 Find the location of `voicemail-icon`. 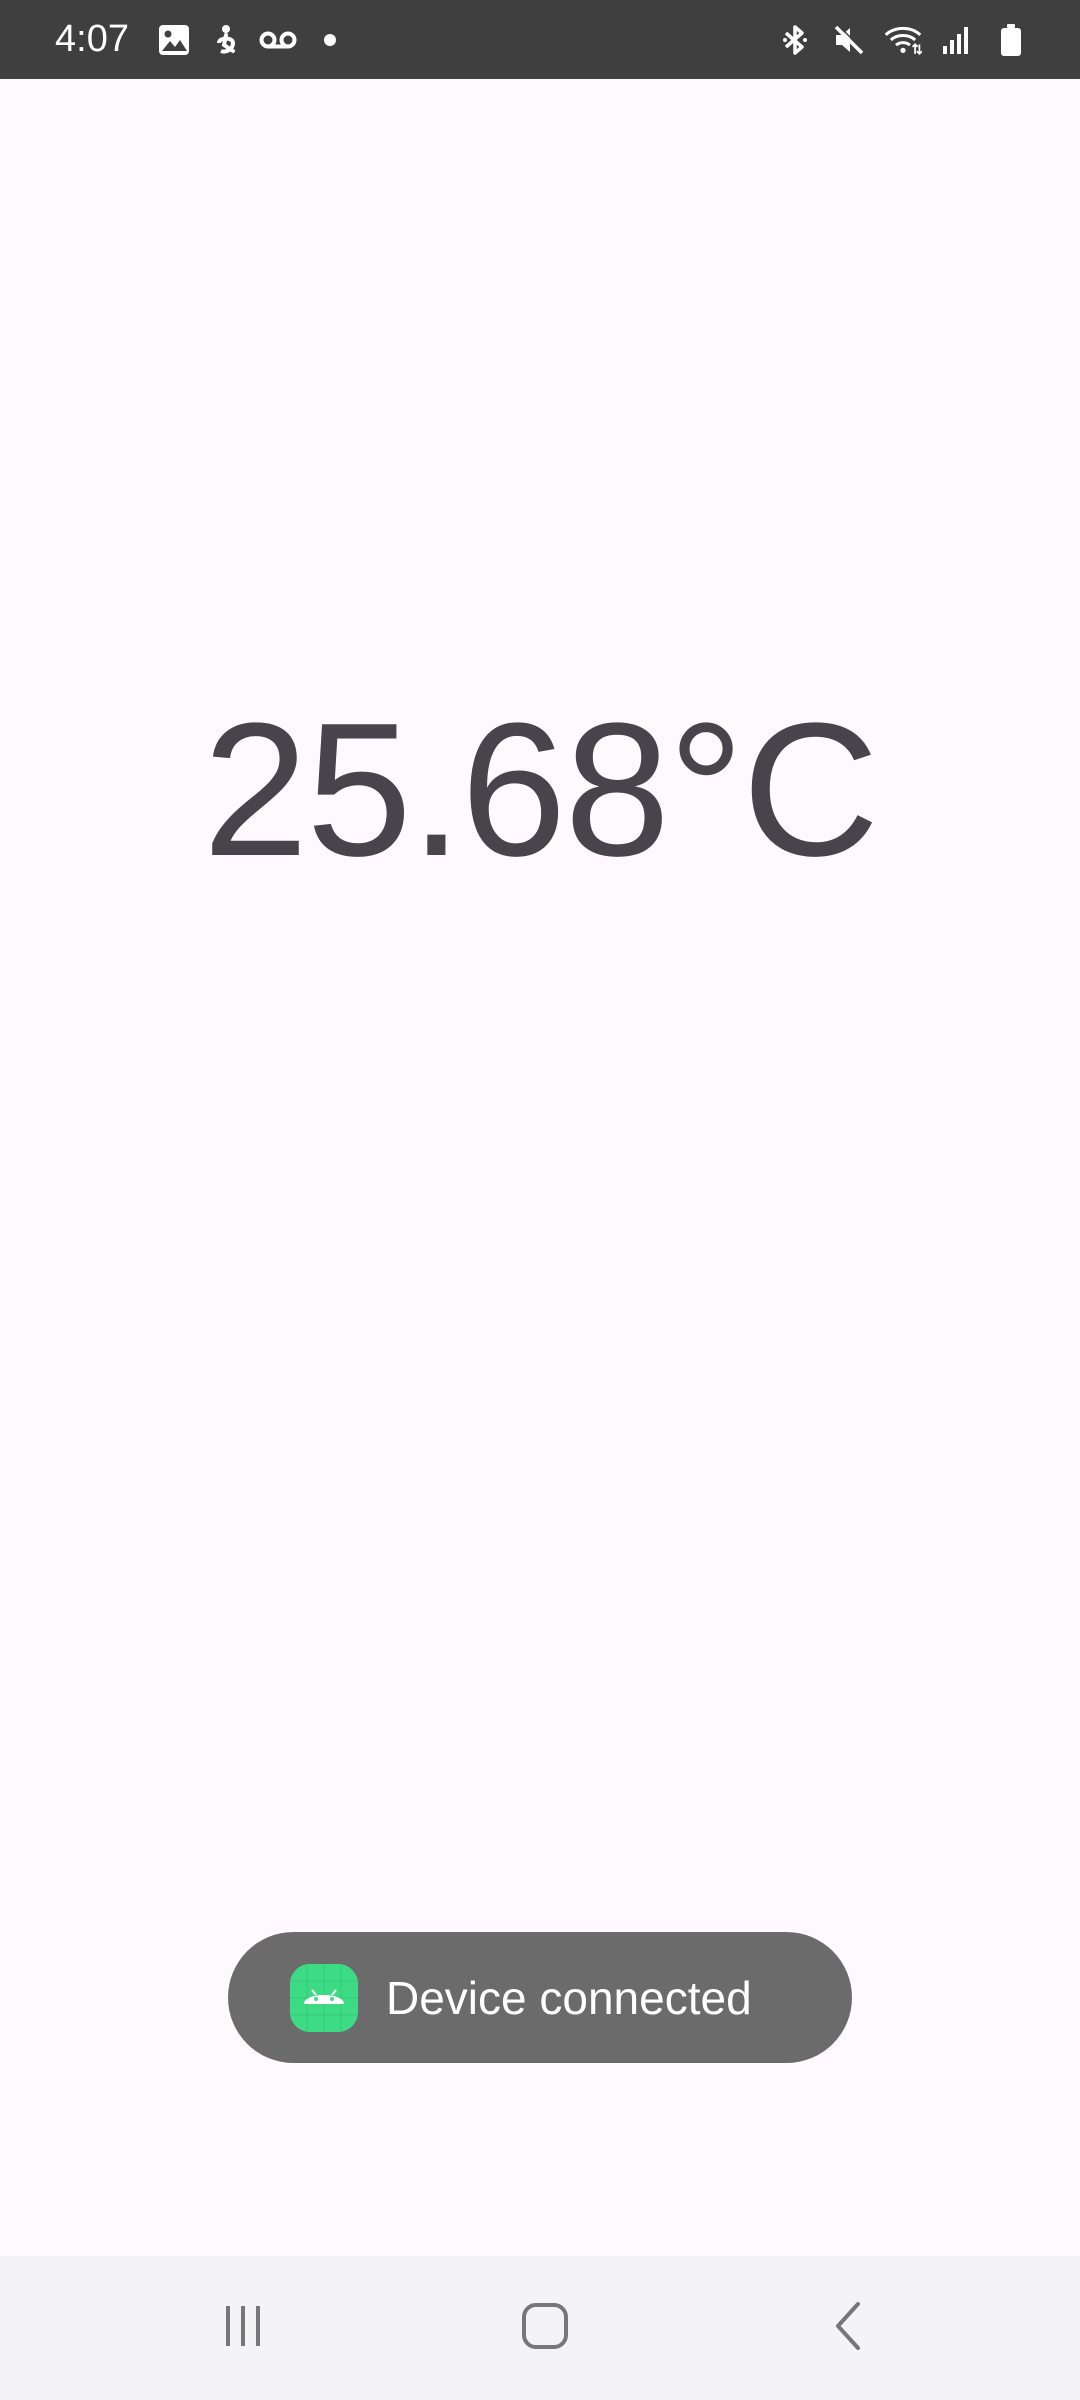

voicemail-icon is located at coordinates (278, 40).